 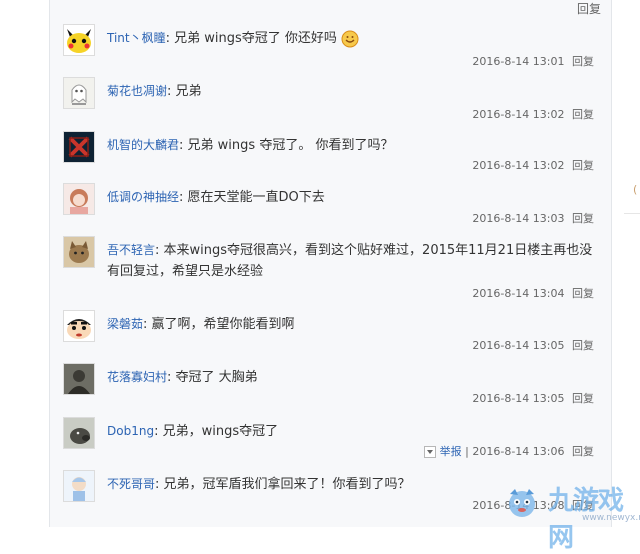 What do you see at coordinates (350, 324) in the screenshot?
I see `reply-content: 梁磐茹: 赢了啊，希望你能看到啊` at bounding box center [350, 324].